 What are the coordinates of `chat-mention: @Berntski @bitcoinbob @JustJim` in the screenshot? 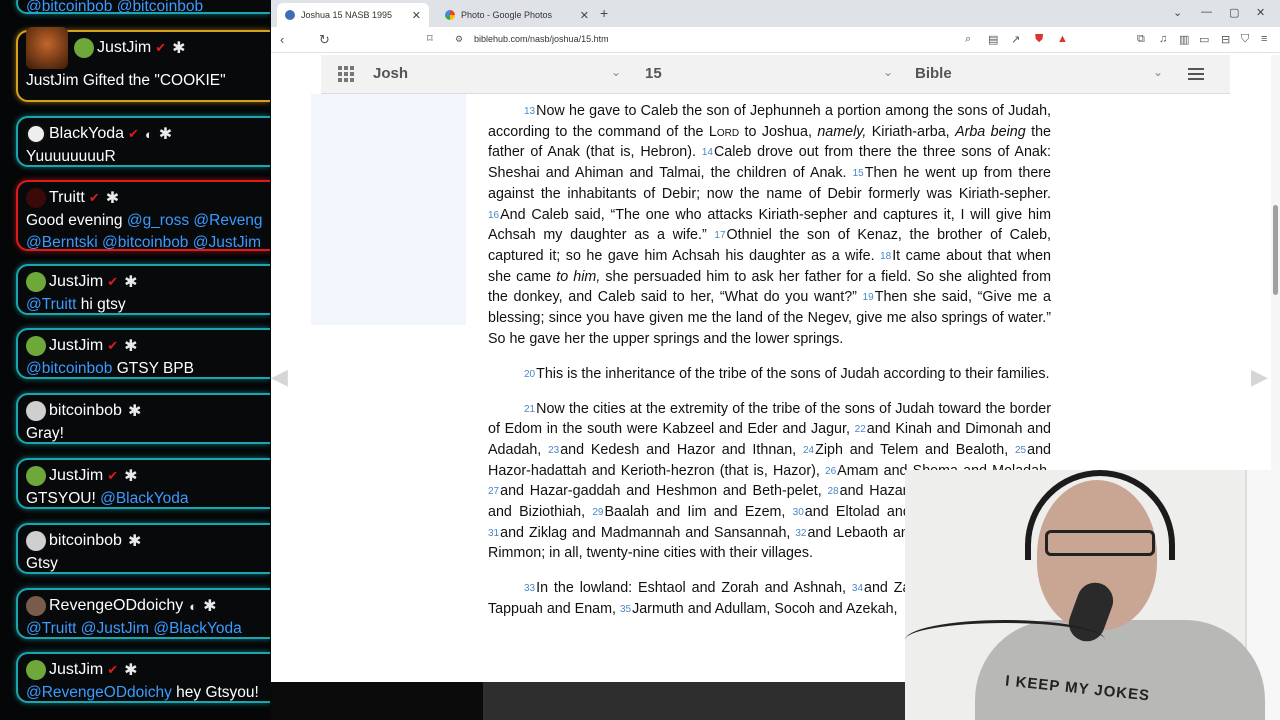 It's located at (144, 242).